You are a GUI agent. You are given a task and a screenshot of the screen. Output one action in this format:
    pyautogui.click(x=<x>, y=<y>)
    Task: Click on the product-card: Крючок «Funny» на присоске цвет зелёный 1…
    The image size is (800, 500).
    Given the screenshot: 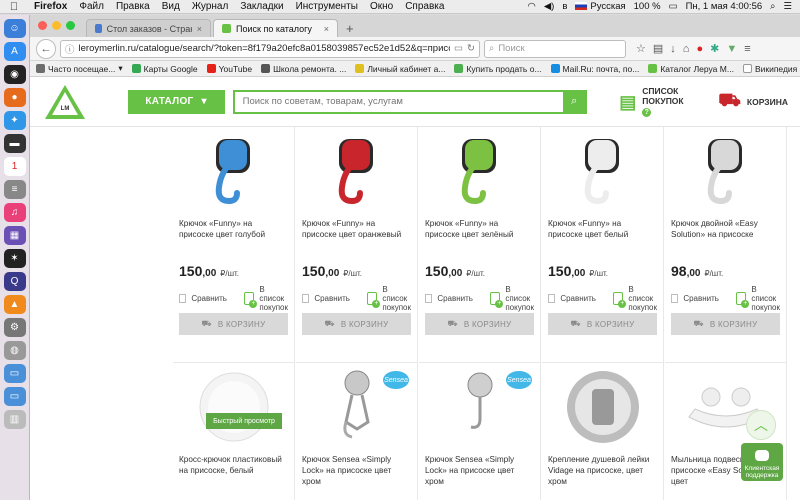 What is the action you would take?
    pyautogui.click(x=480, y=245)
    